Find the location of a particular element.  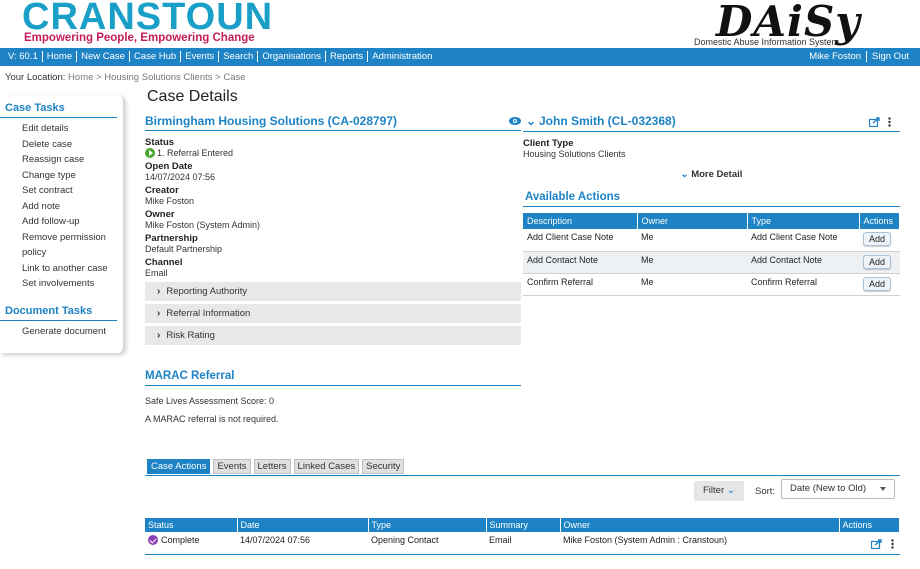

task-change-type: Change type is located at coordinates (61, 176).